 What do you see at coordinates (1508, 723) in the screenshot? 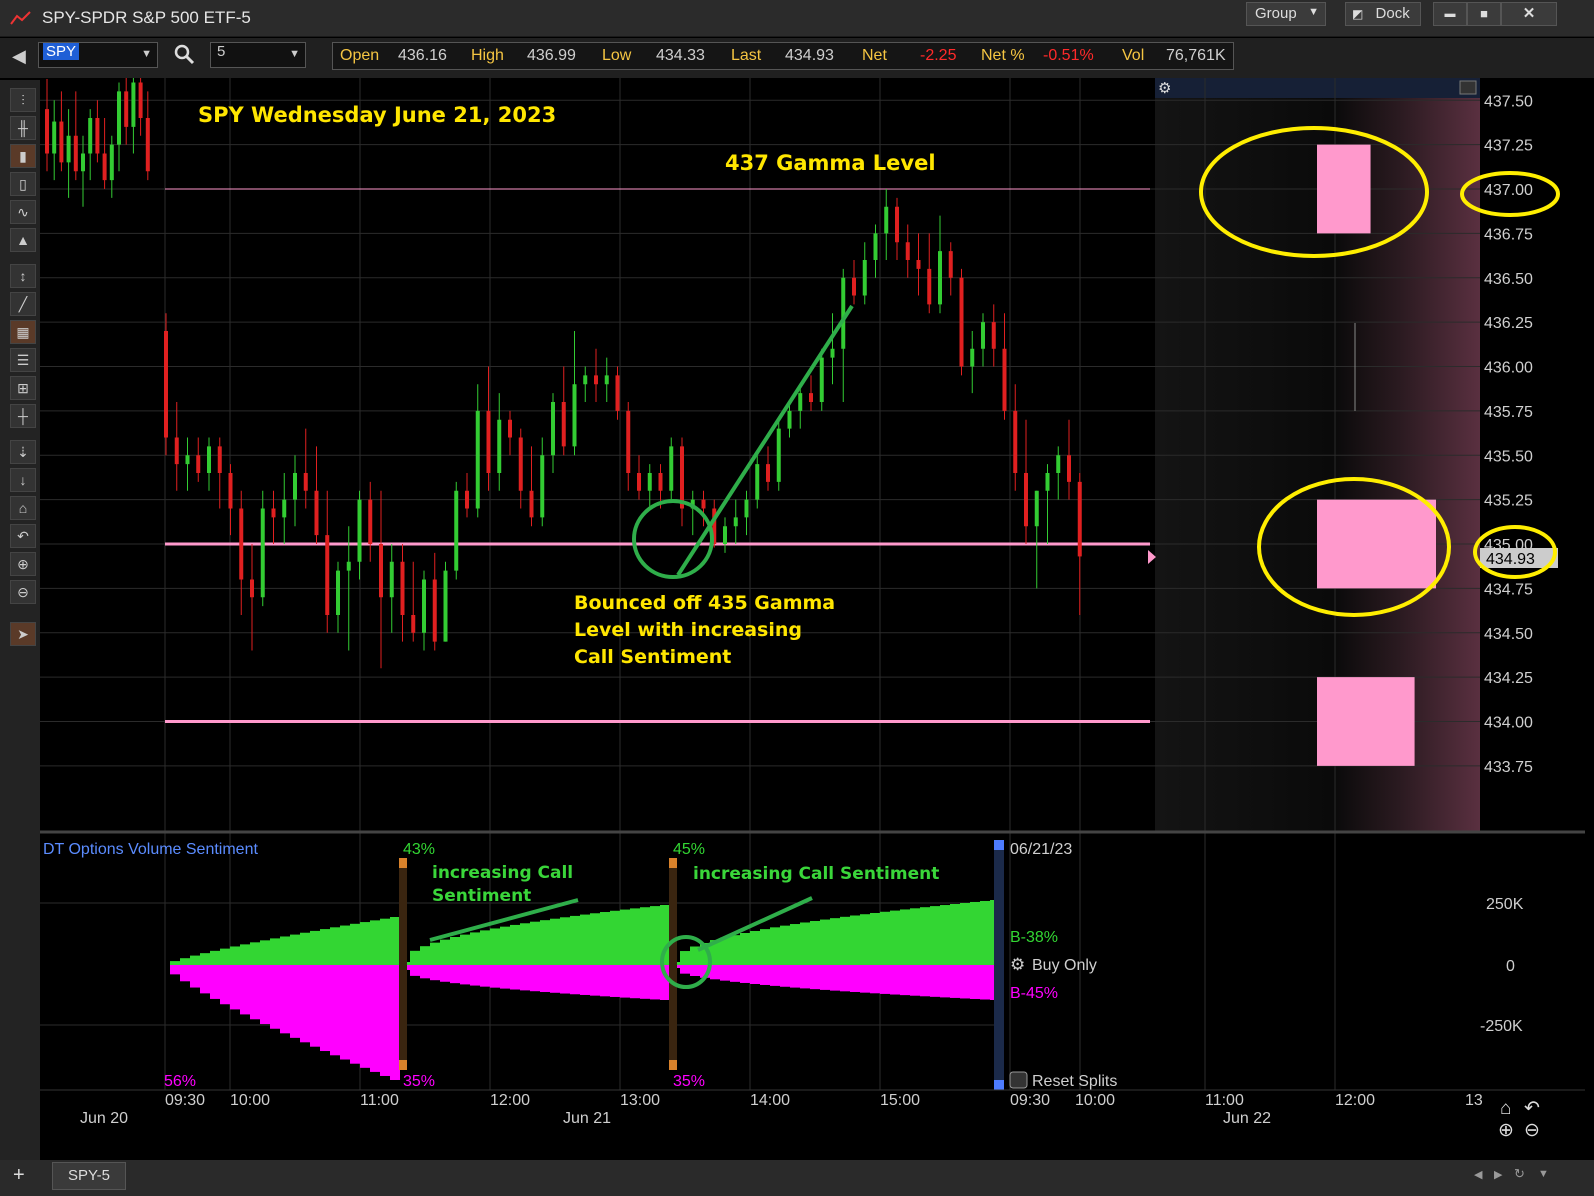
I see `price-label: 434.00` at bounding box center [1508, 723].